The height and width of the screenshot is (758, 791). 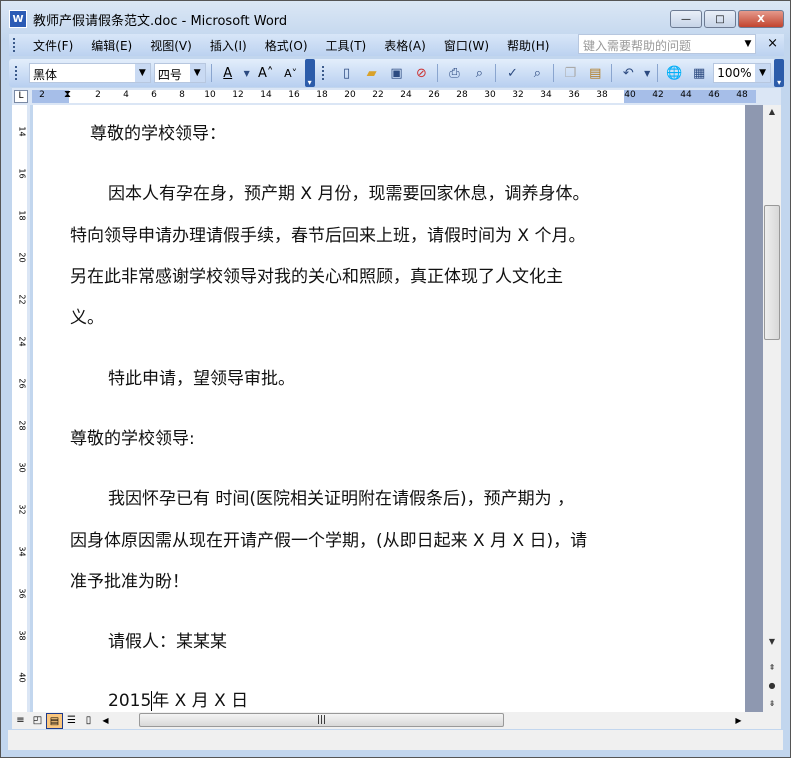 What do you see at coordinates (322, 95) in the screenshot?
I see `ruler-tick-label: 18` at bounding box center [322, 95].